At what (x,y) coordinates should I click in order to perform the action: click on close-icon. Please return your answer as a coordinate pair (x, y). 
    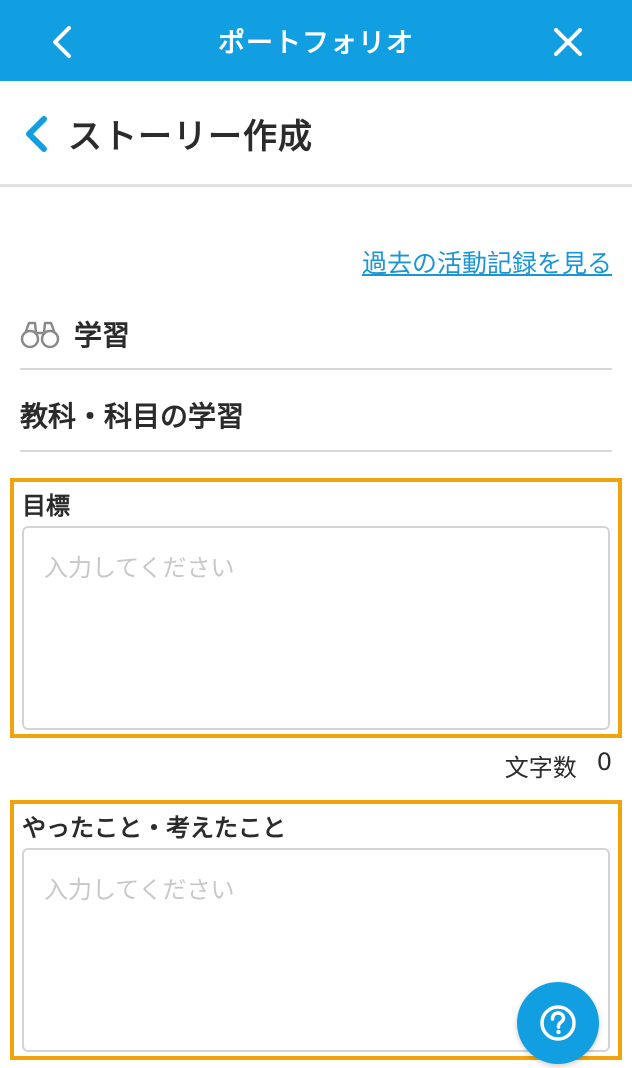
    Looking at the image, I should click on (568, 42).